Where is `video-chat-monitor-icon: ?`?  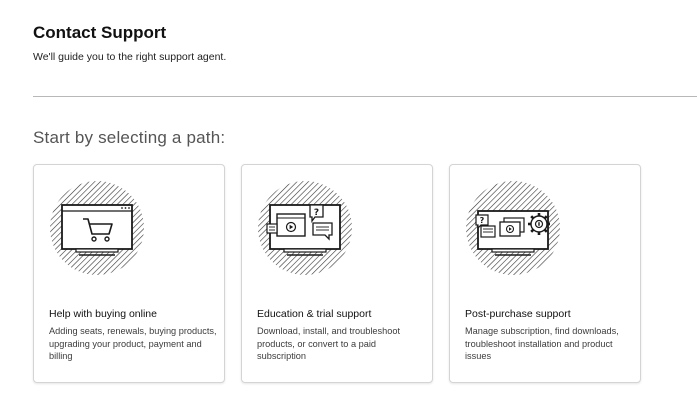 video-chat-monitor-icon: ? is located at coordinates (305, 228).